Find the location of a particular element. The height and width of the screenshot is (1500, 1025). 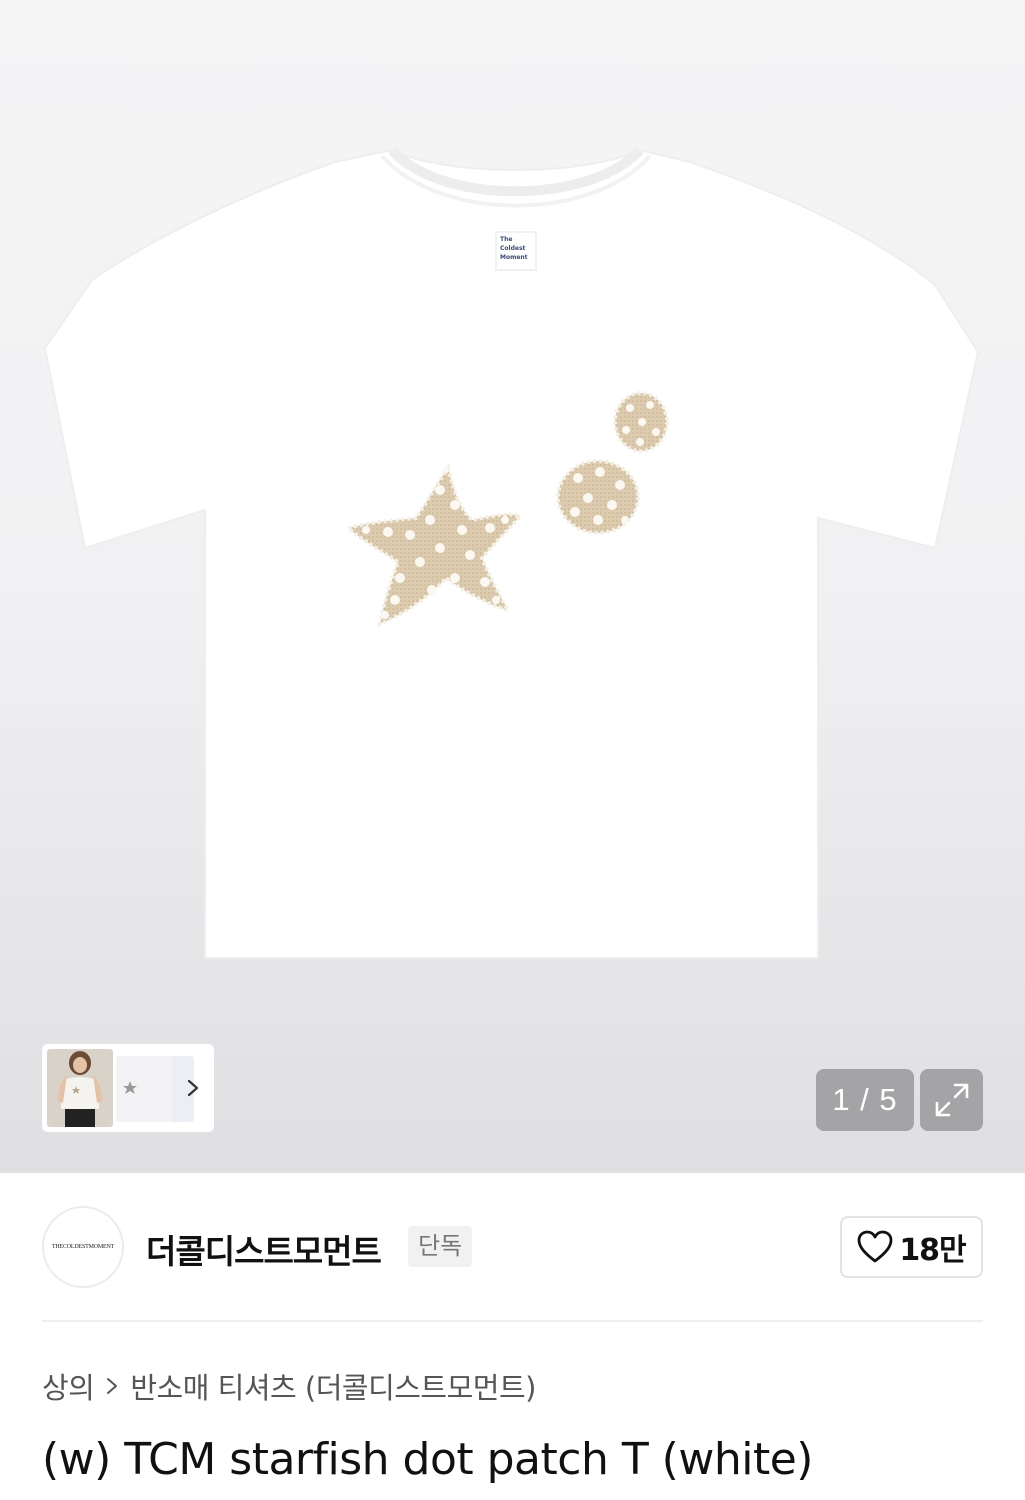

breadcrumb-subcategory: 반소매 티셔츠 (더콜디스트모먼트) is located at coordinates (333, 1386).